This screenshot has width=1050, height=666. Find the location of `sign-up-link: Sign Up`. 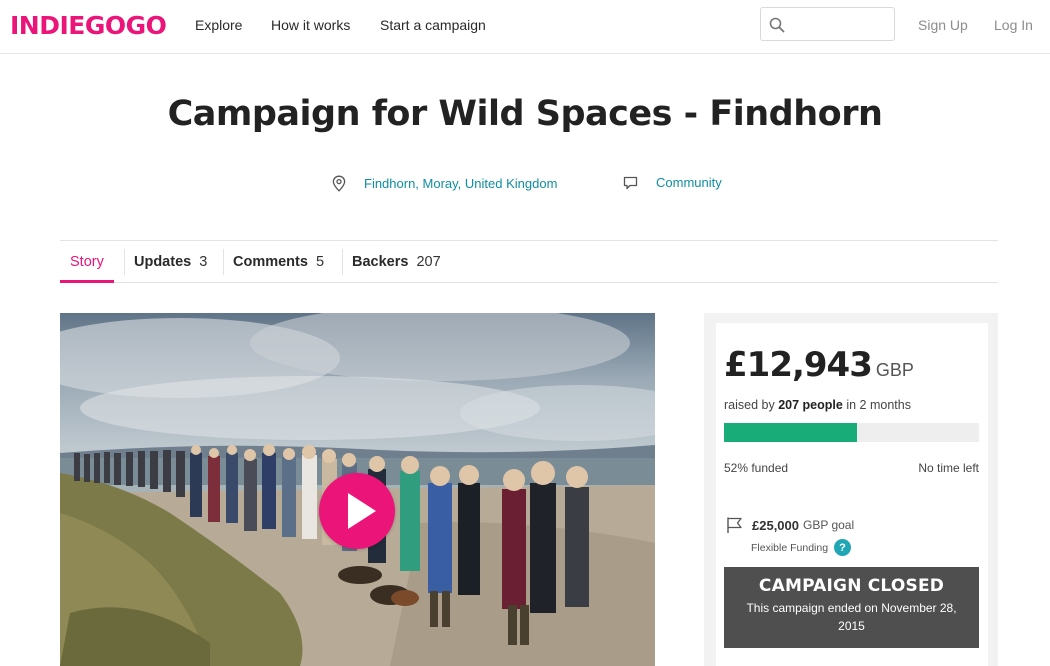

sign-up-link: Sign Up is located at coordinates (943, 25).